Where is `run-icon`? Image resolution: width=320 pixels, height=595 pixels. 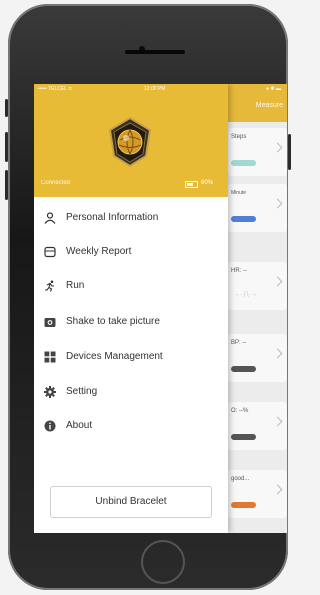
run-icon is located at coordinates (49, 286).